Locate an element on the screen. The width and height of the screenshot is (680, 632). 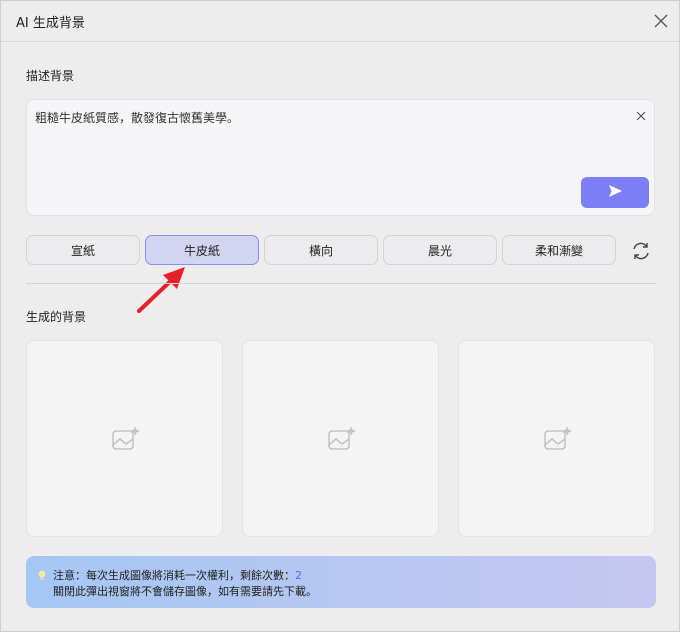
chip-label: 橫向 is located at coordinates (320, 250).